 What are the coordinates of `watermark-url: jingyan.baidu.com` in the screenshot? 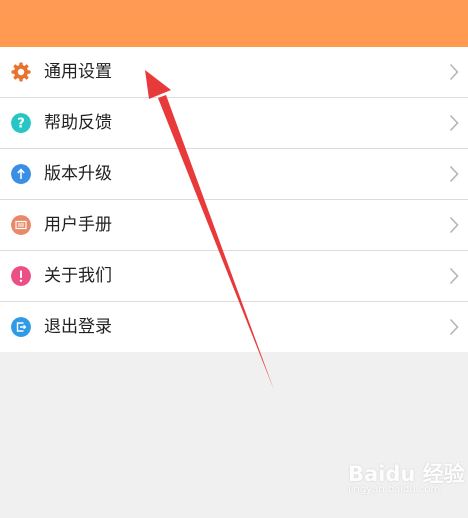 It's located at (394, 489).